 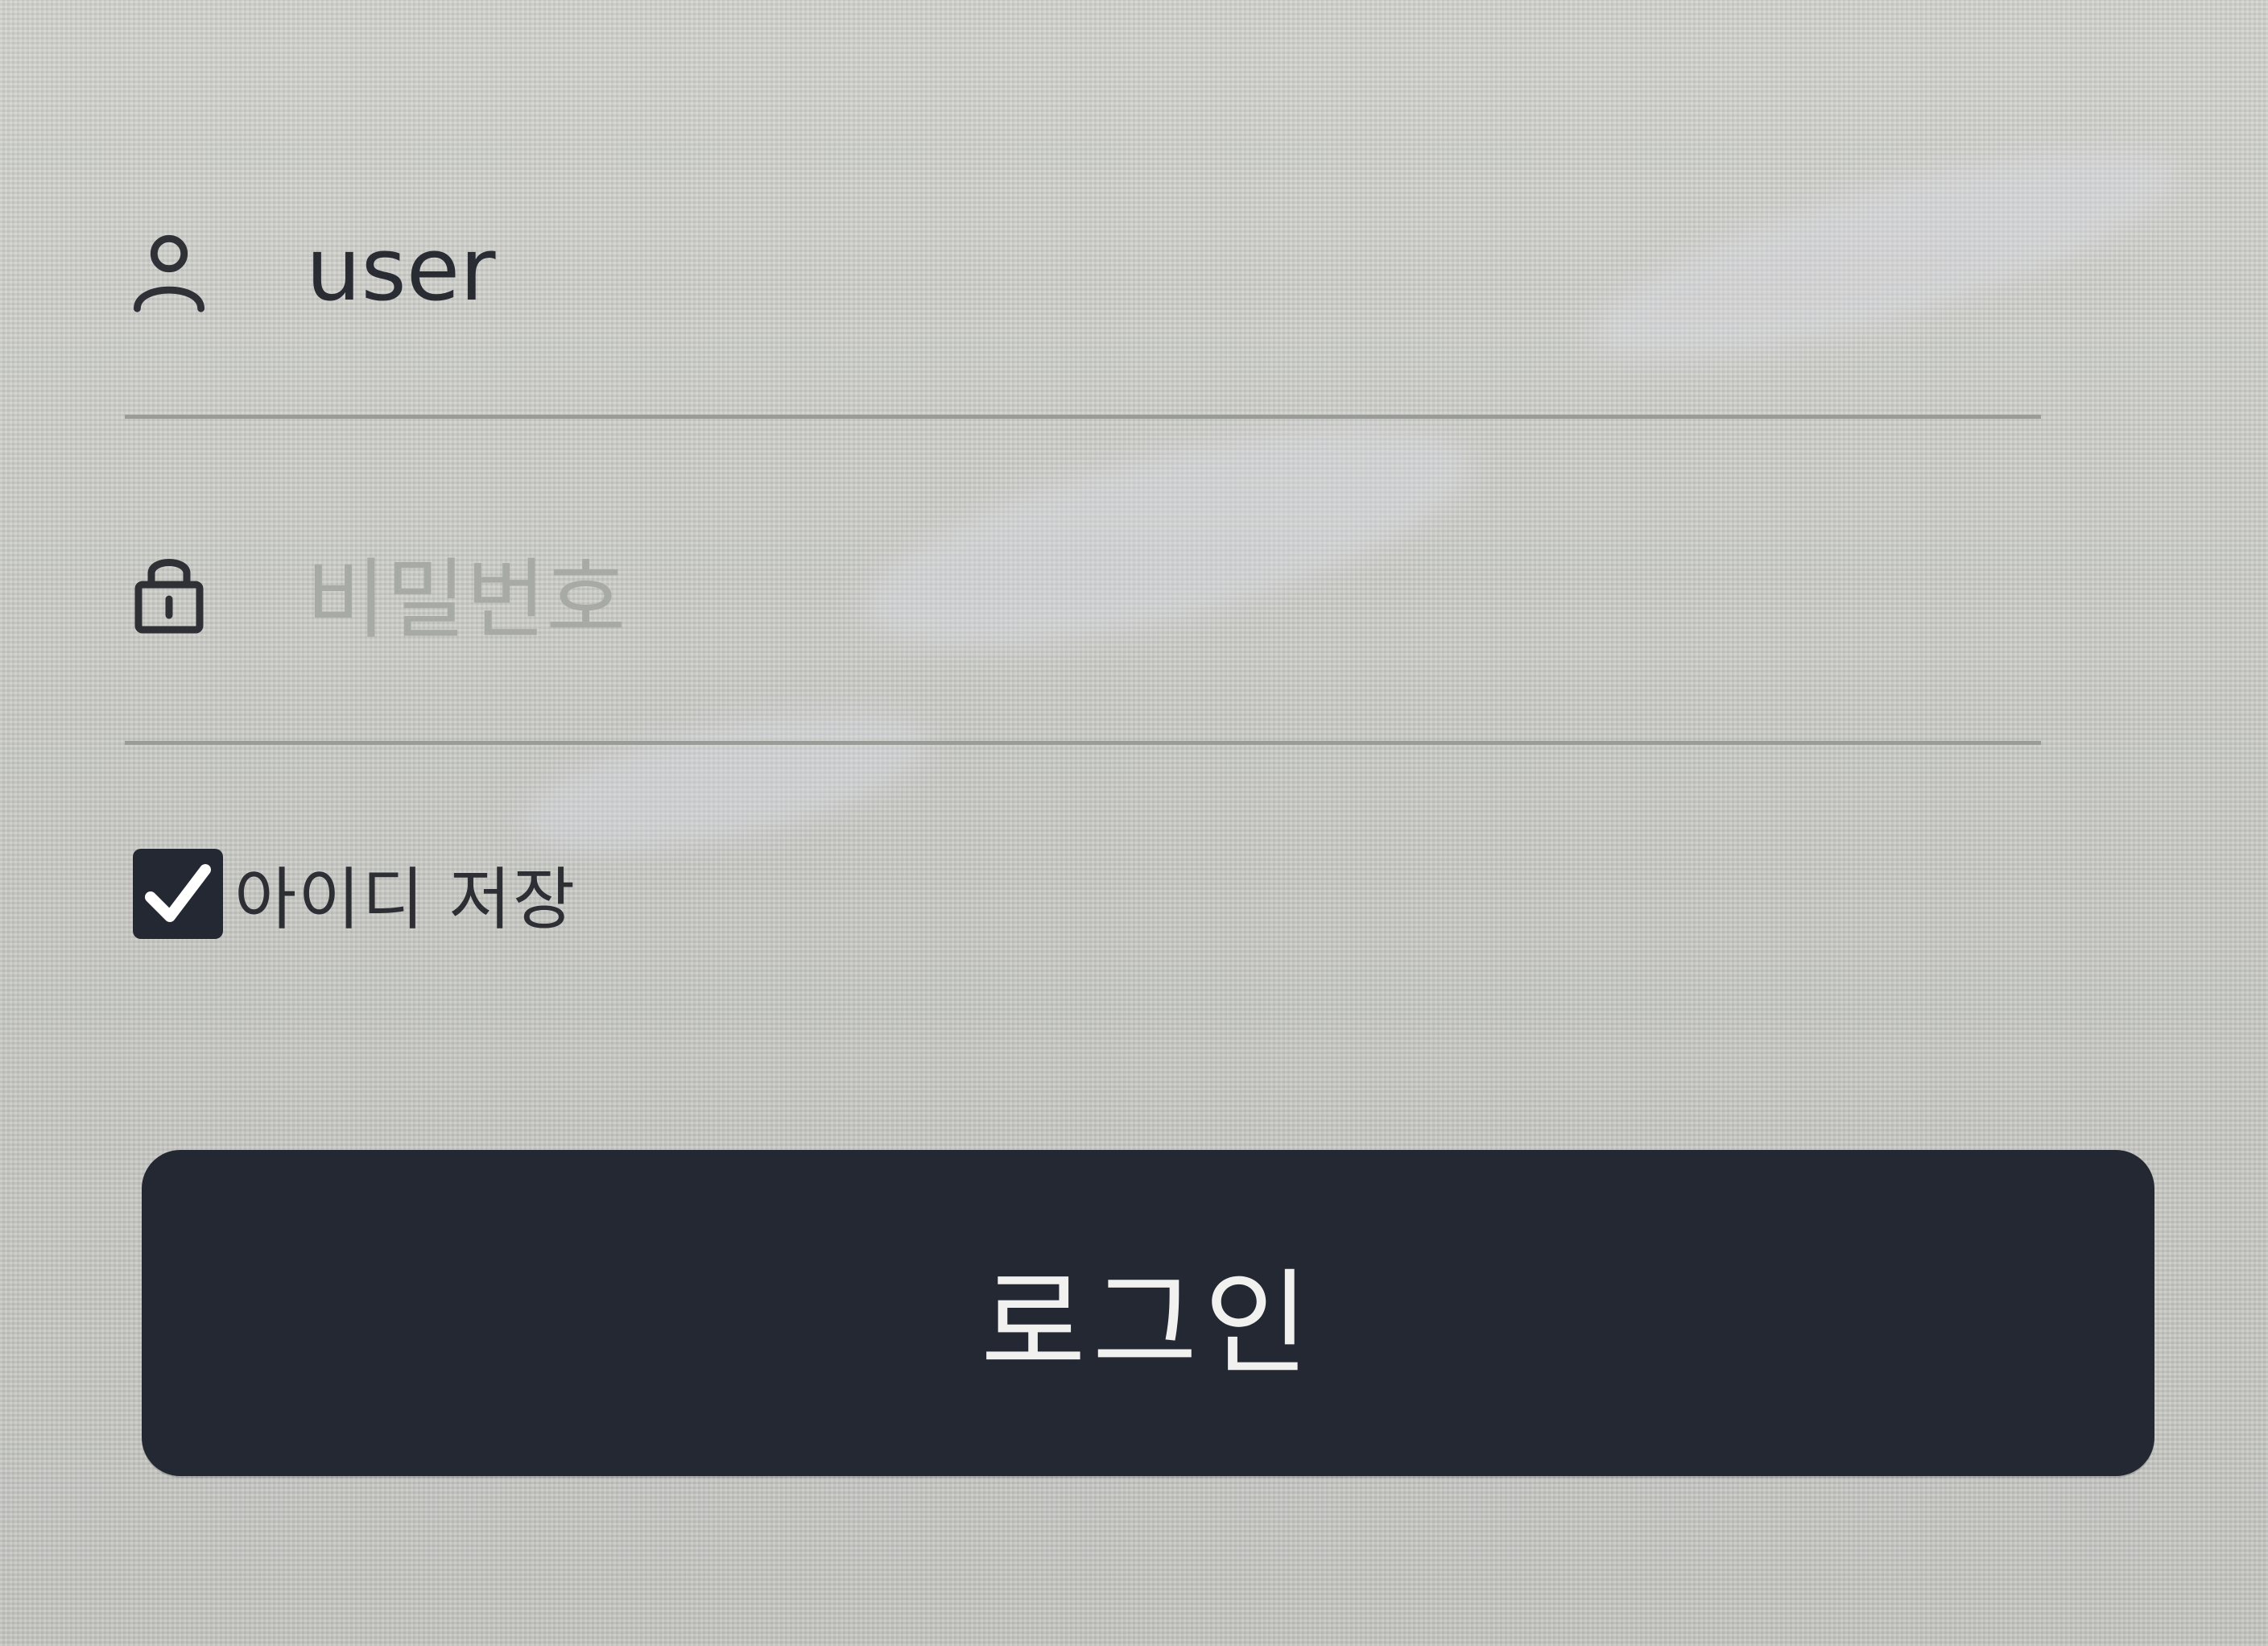 What do you see at coordinates (169, 592) in the screenshot?
I see `lock-icon` at bounding box center [169, 592].